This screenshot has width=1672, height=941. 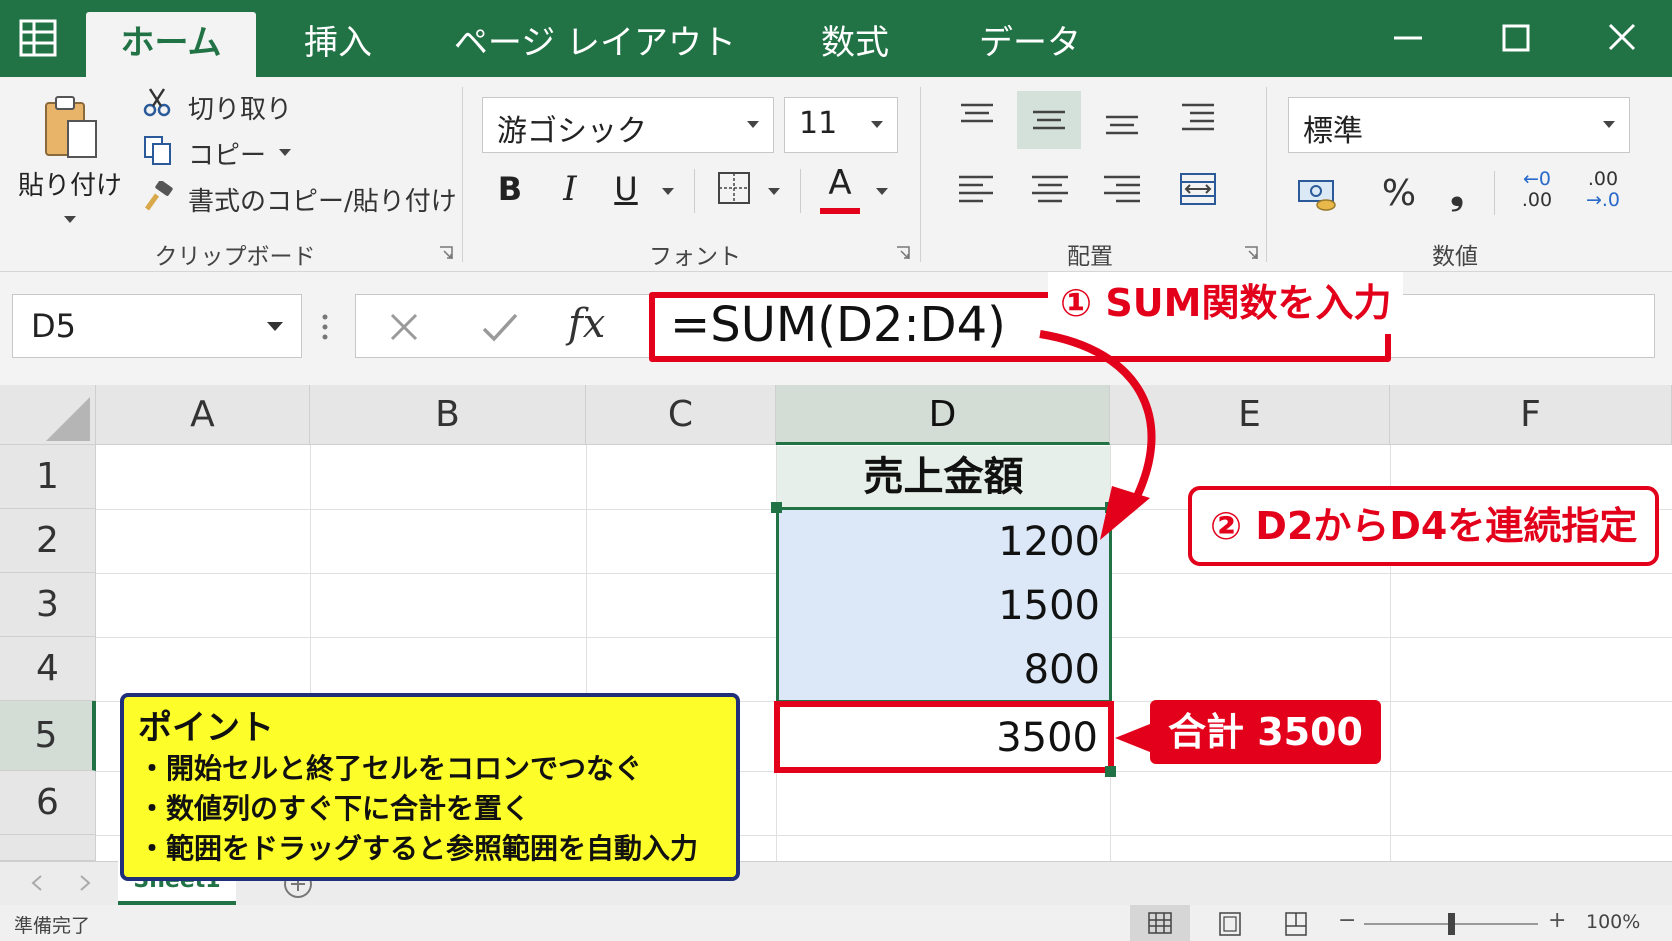 What do you see at coordinates (1251, 253) in the screenshot?
I see `alignment-launcher-icon` at bounding box center [1251, 253].